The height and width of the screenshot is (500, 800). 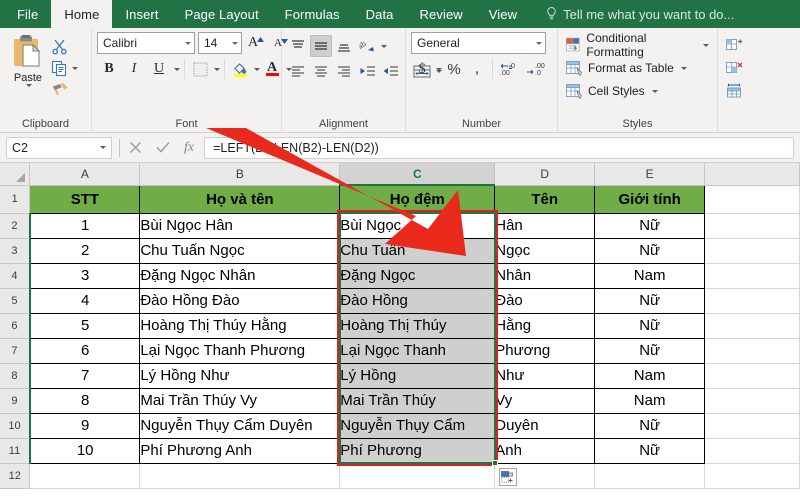 What do you see at coordinates (417, 275) in the screenshot?
I see `cell-c4: Đặng Ngọc` at bounding box center [417, 275].